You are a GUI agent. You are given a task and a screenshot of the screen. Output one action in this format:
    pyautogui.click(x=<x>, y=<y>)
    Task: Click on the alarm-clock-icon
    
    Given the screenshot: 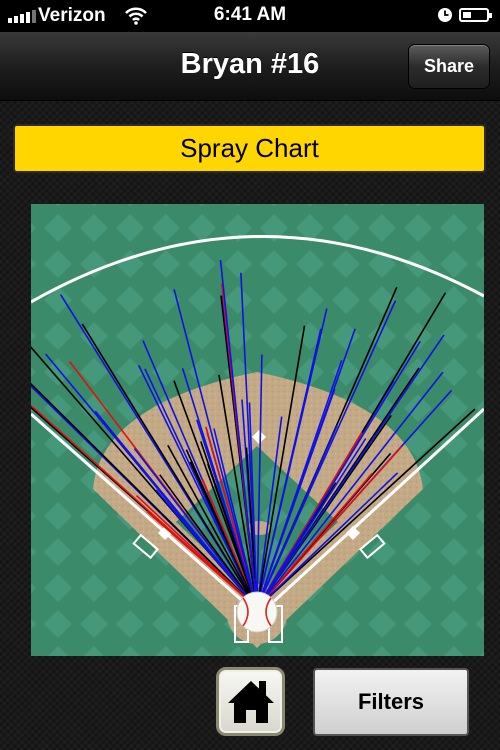 What is the action you would take?
    pyautogui.click(x=445, y=18)
    